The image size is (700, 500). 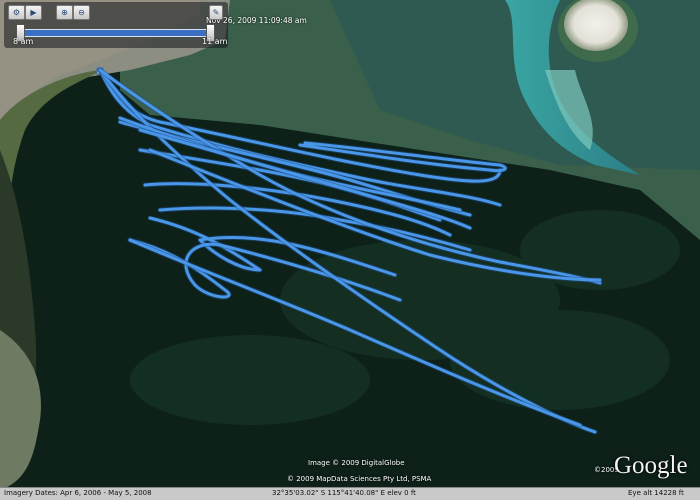 I want to click on imagery-credit: Image © 2009 DigitalGlobe, so click(x=356, y=463).